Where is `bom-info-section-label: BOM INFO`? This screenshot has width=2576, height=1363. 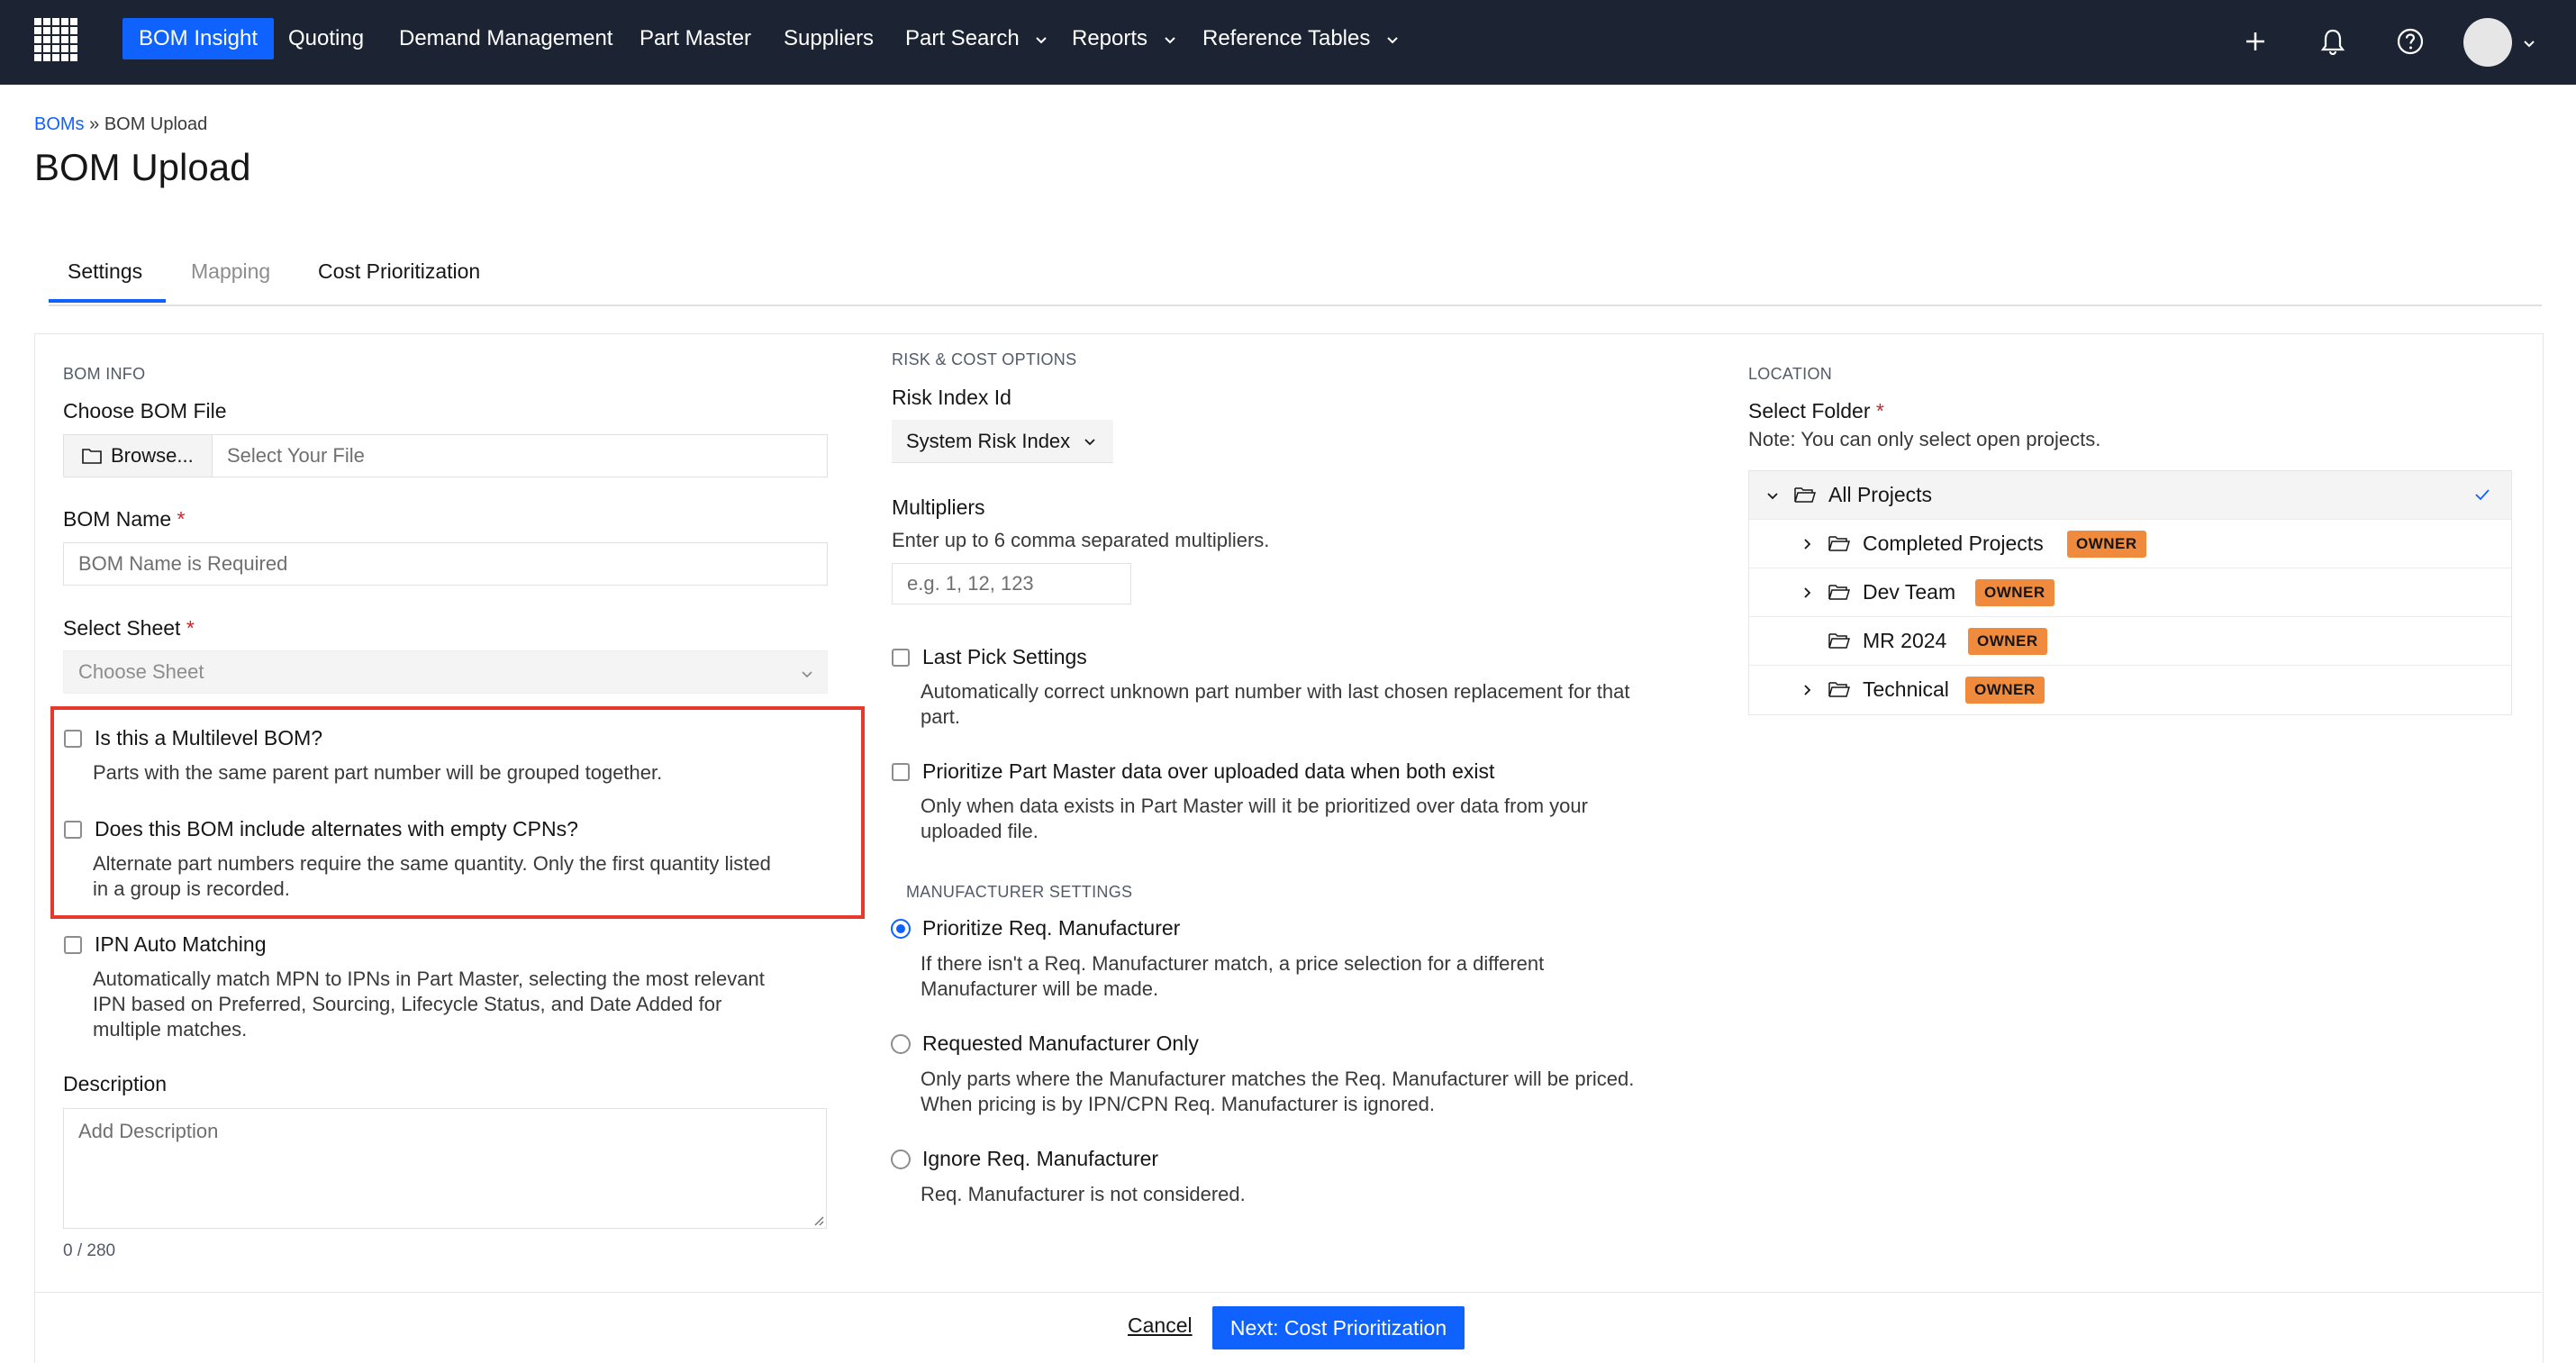
bom-info-section-label: BOM INFO is located at coordinates (104, 374).